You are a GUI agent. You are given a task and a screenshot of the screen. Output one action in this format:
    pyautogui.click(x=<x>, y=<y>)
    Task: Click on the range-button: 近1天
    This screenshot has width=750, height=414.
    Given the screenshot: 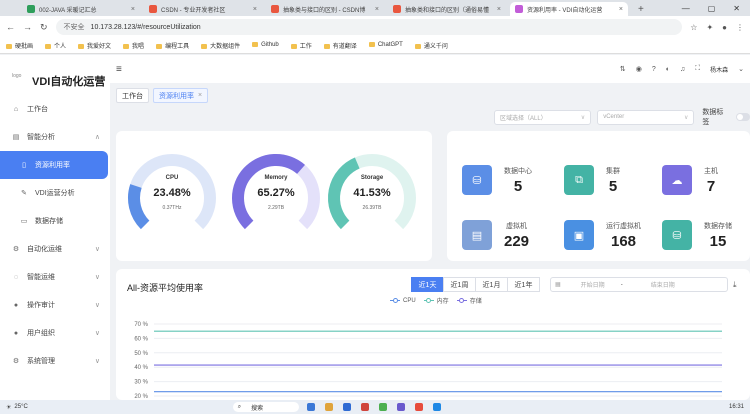 What is the action you would take?
    pyautogui.click(x=427, y=284)
    